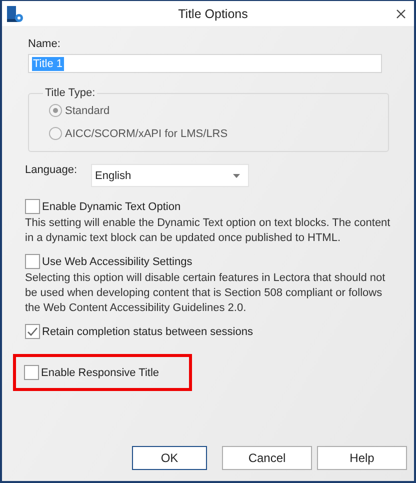 This screenshot has width=416, height=483. What do you see at coordinates (205, 293) in the screenshot?
I see `option-description: Selecting this option will disable certain features in Lectora that should not be used when developing content that is Section 508 compliant or follows the Web Content Accessibility Guidelines 2.0.` at bounding box center [205, 293].